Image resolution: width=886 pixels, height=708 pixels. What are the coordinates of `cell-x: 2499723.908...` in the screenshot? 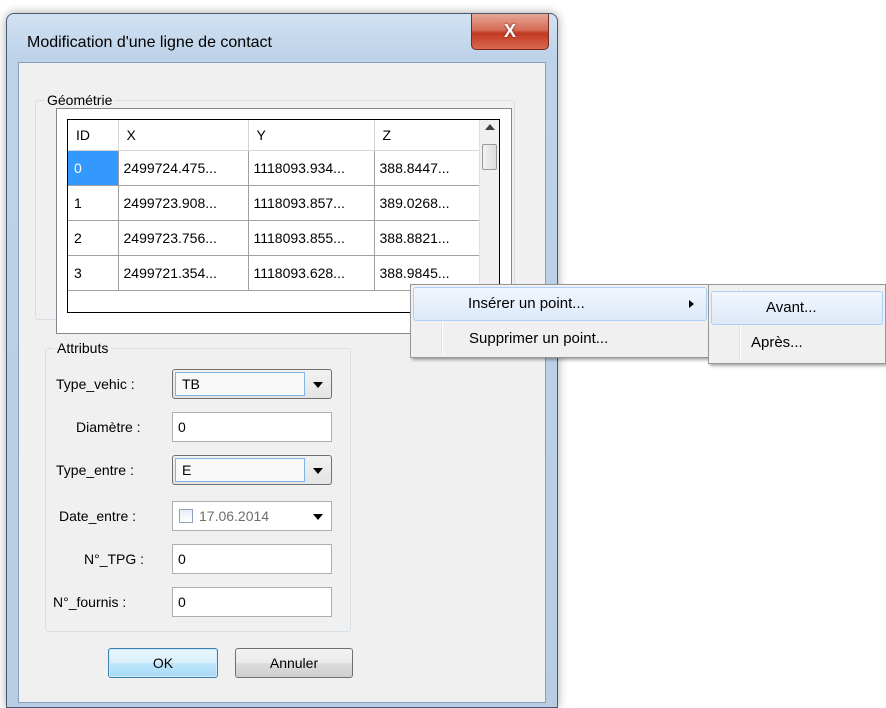 It's located at (183, 203).